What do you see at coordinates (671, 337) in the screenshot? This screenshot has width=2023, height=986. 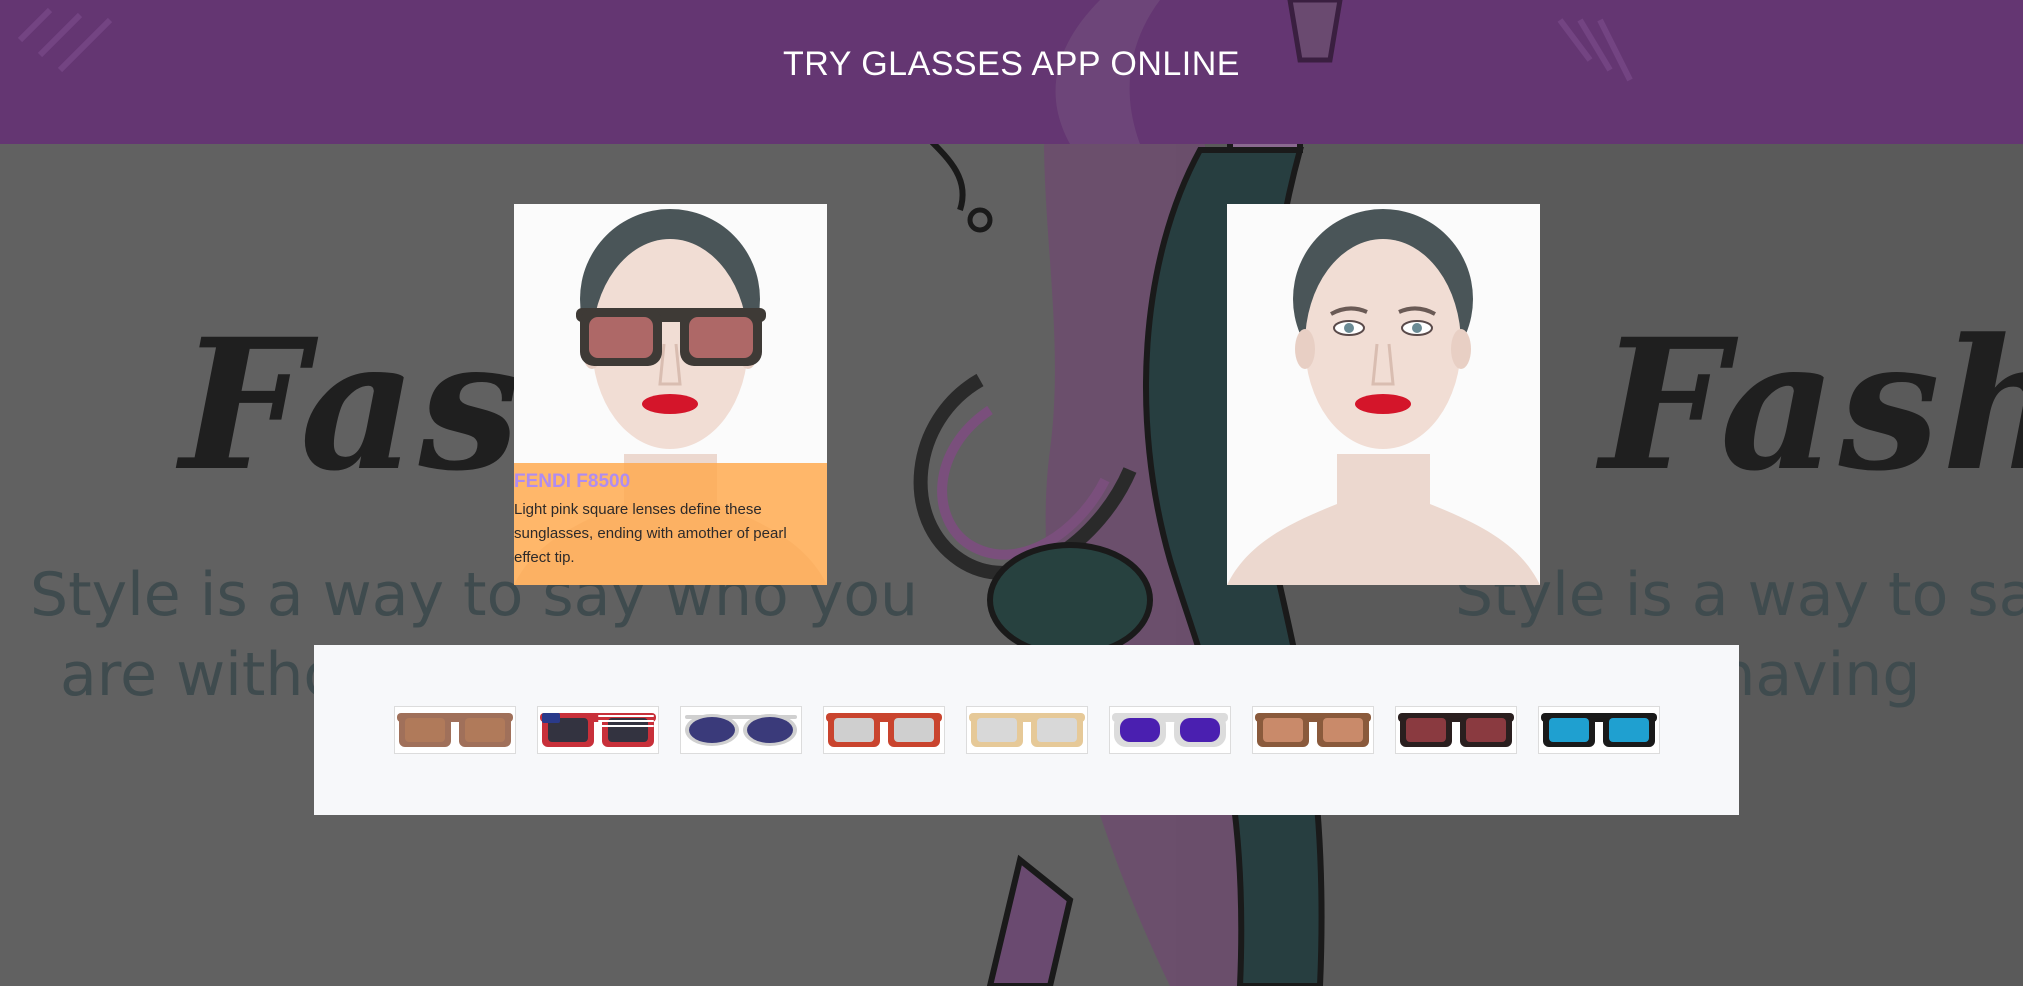 I see `glasses-overlay` at bounding box center [671, 337].